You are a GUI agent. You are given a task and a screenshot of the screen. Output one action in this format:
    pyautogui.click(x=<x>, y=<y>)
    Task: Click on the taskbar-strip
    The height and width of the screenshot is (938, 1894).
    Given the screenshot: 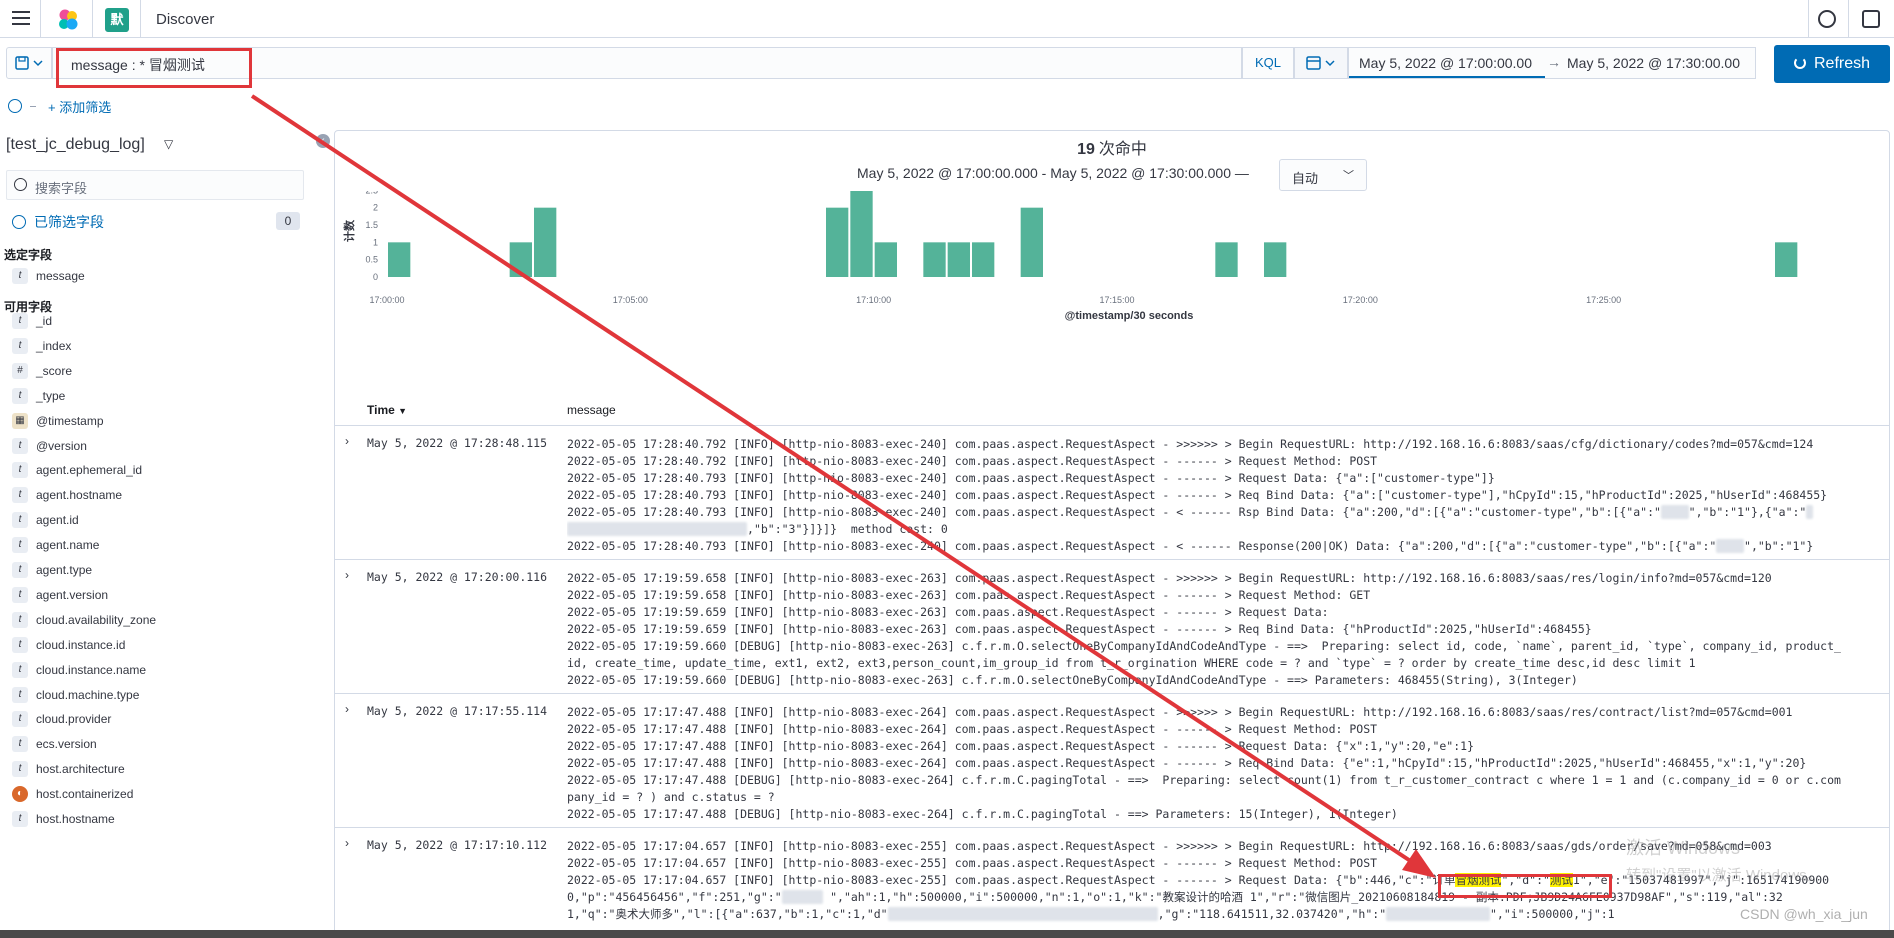 What is the action you would take?
    pyautogui.click(x=947, y=934)
    